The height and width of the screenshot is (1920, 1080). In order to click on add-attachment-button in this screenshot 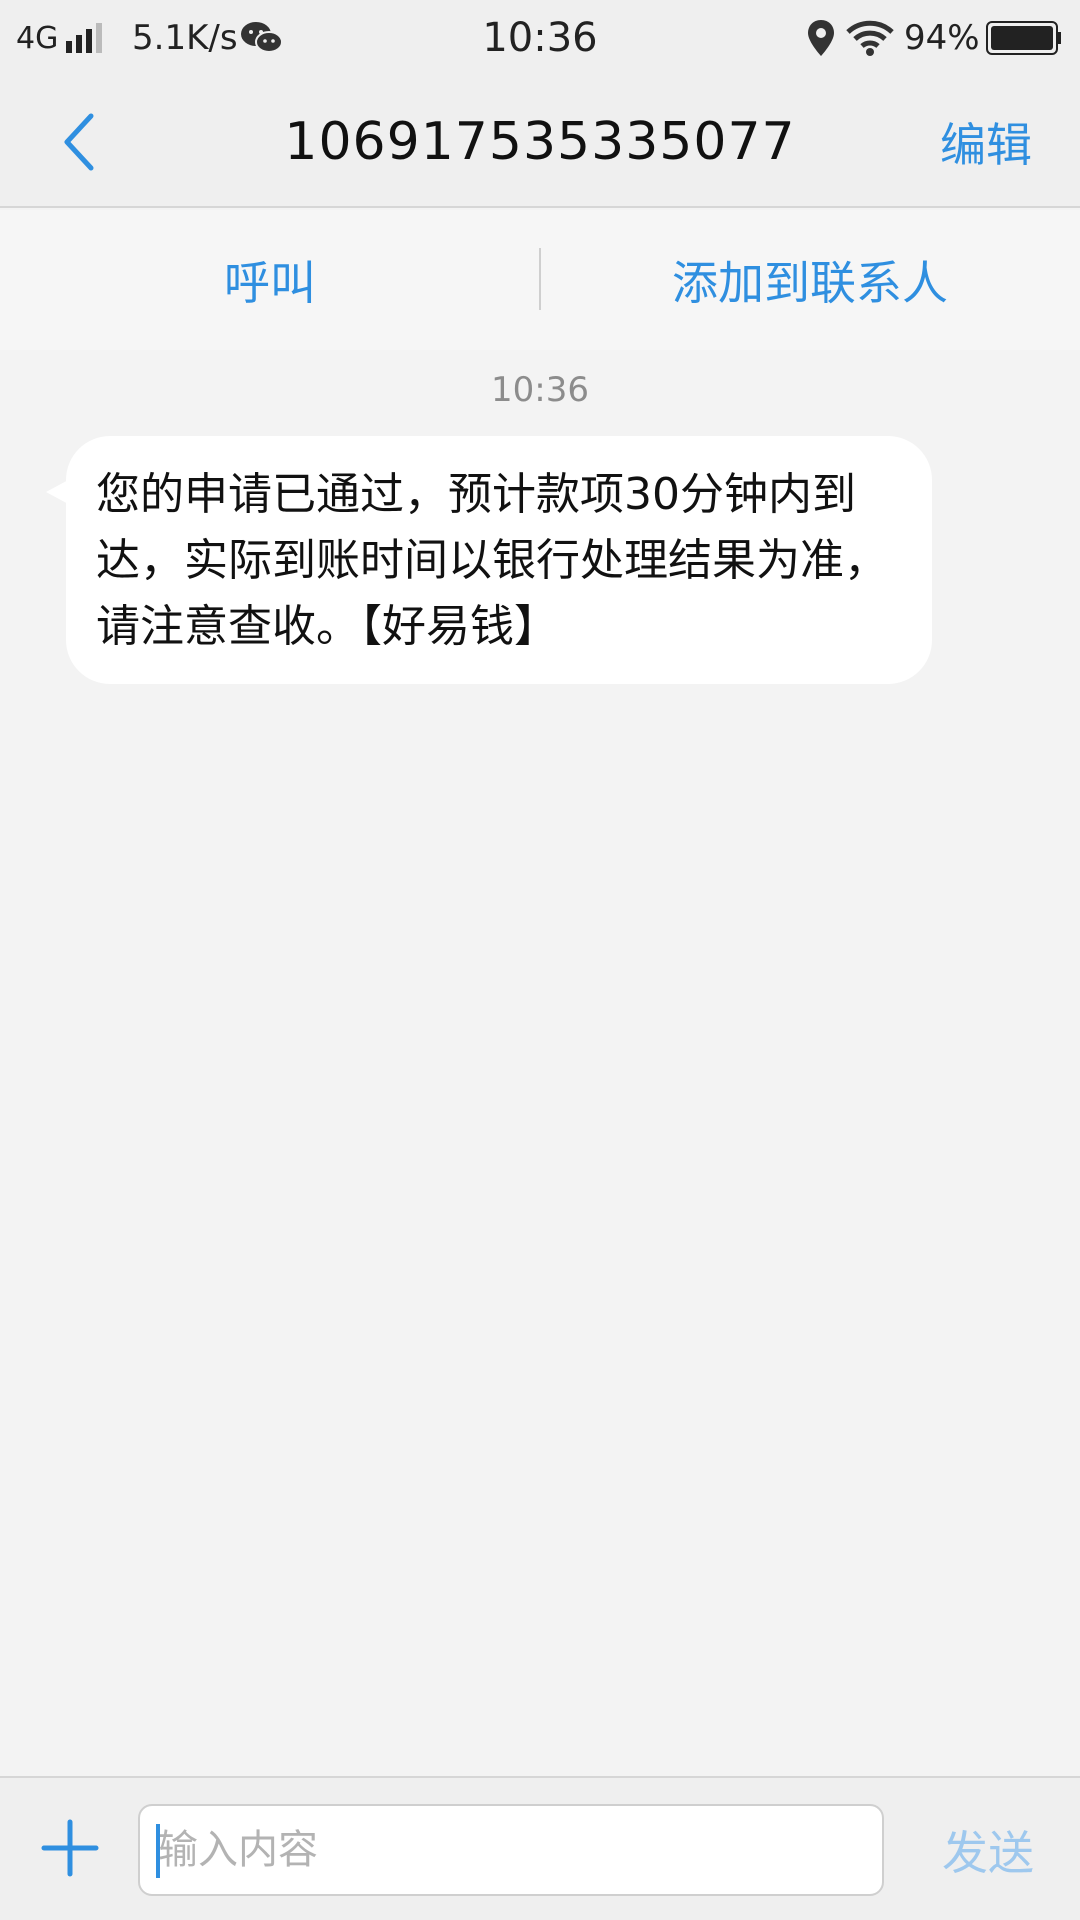, I will do `click(70, 1848)`.